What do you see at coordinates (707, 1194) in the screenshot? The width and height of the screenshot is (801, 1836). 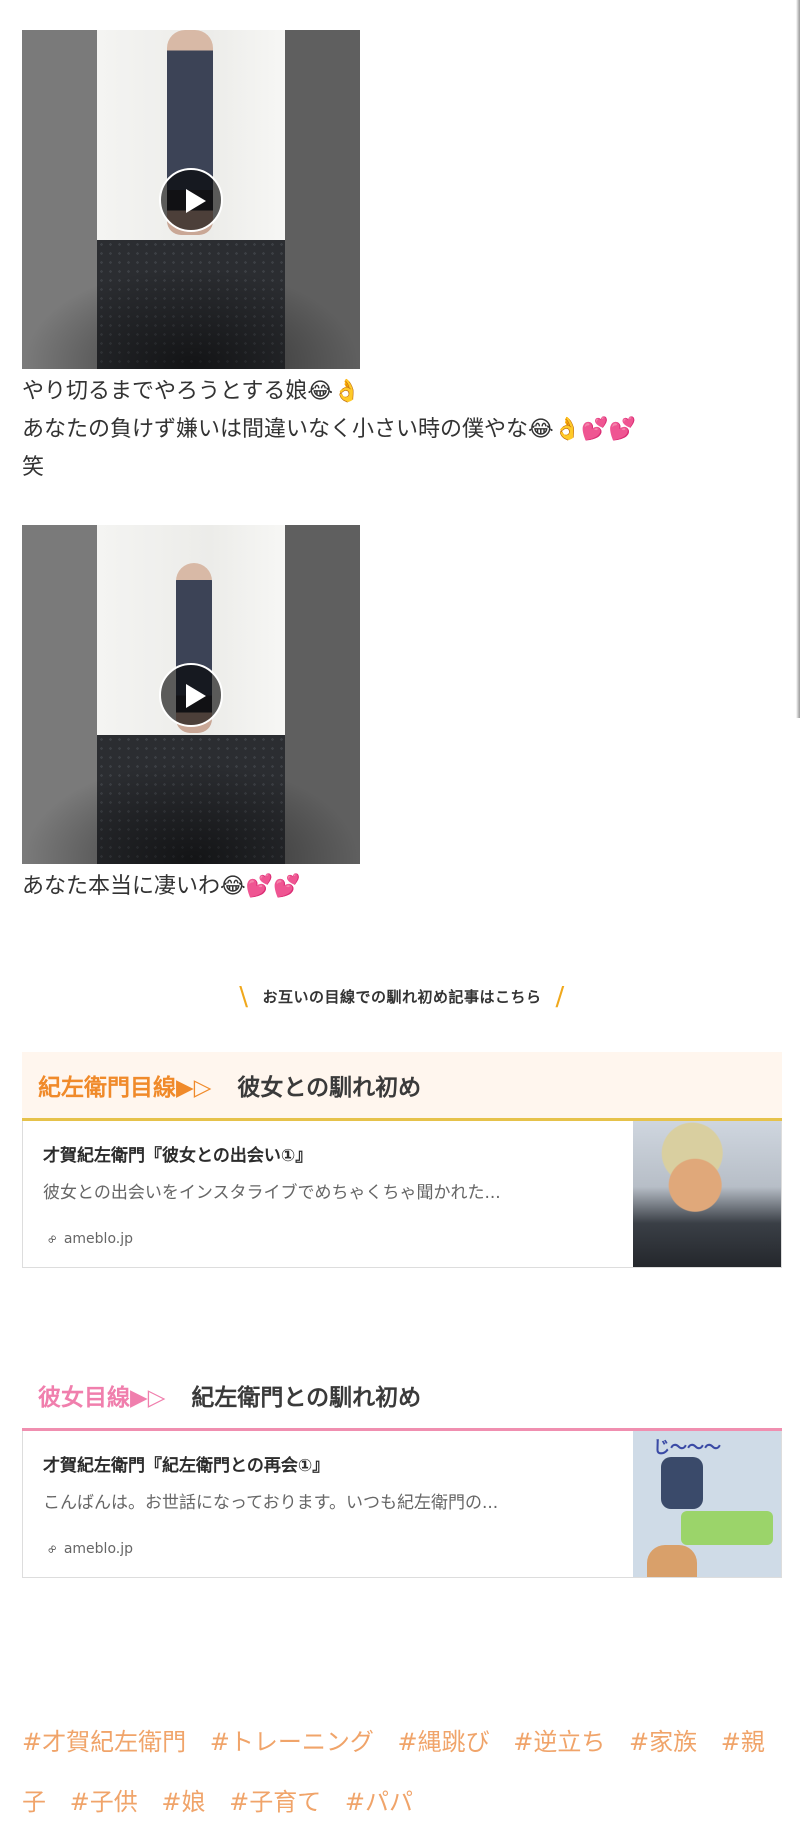 I see `link-card-1-thumbnail` at bounding box center [707, 1194].